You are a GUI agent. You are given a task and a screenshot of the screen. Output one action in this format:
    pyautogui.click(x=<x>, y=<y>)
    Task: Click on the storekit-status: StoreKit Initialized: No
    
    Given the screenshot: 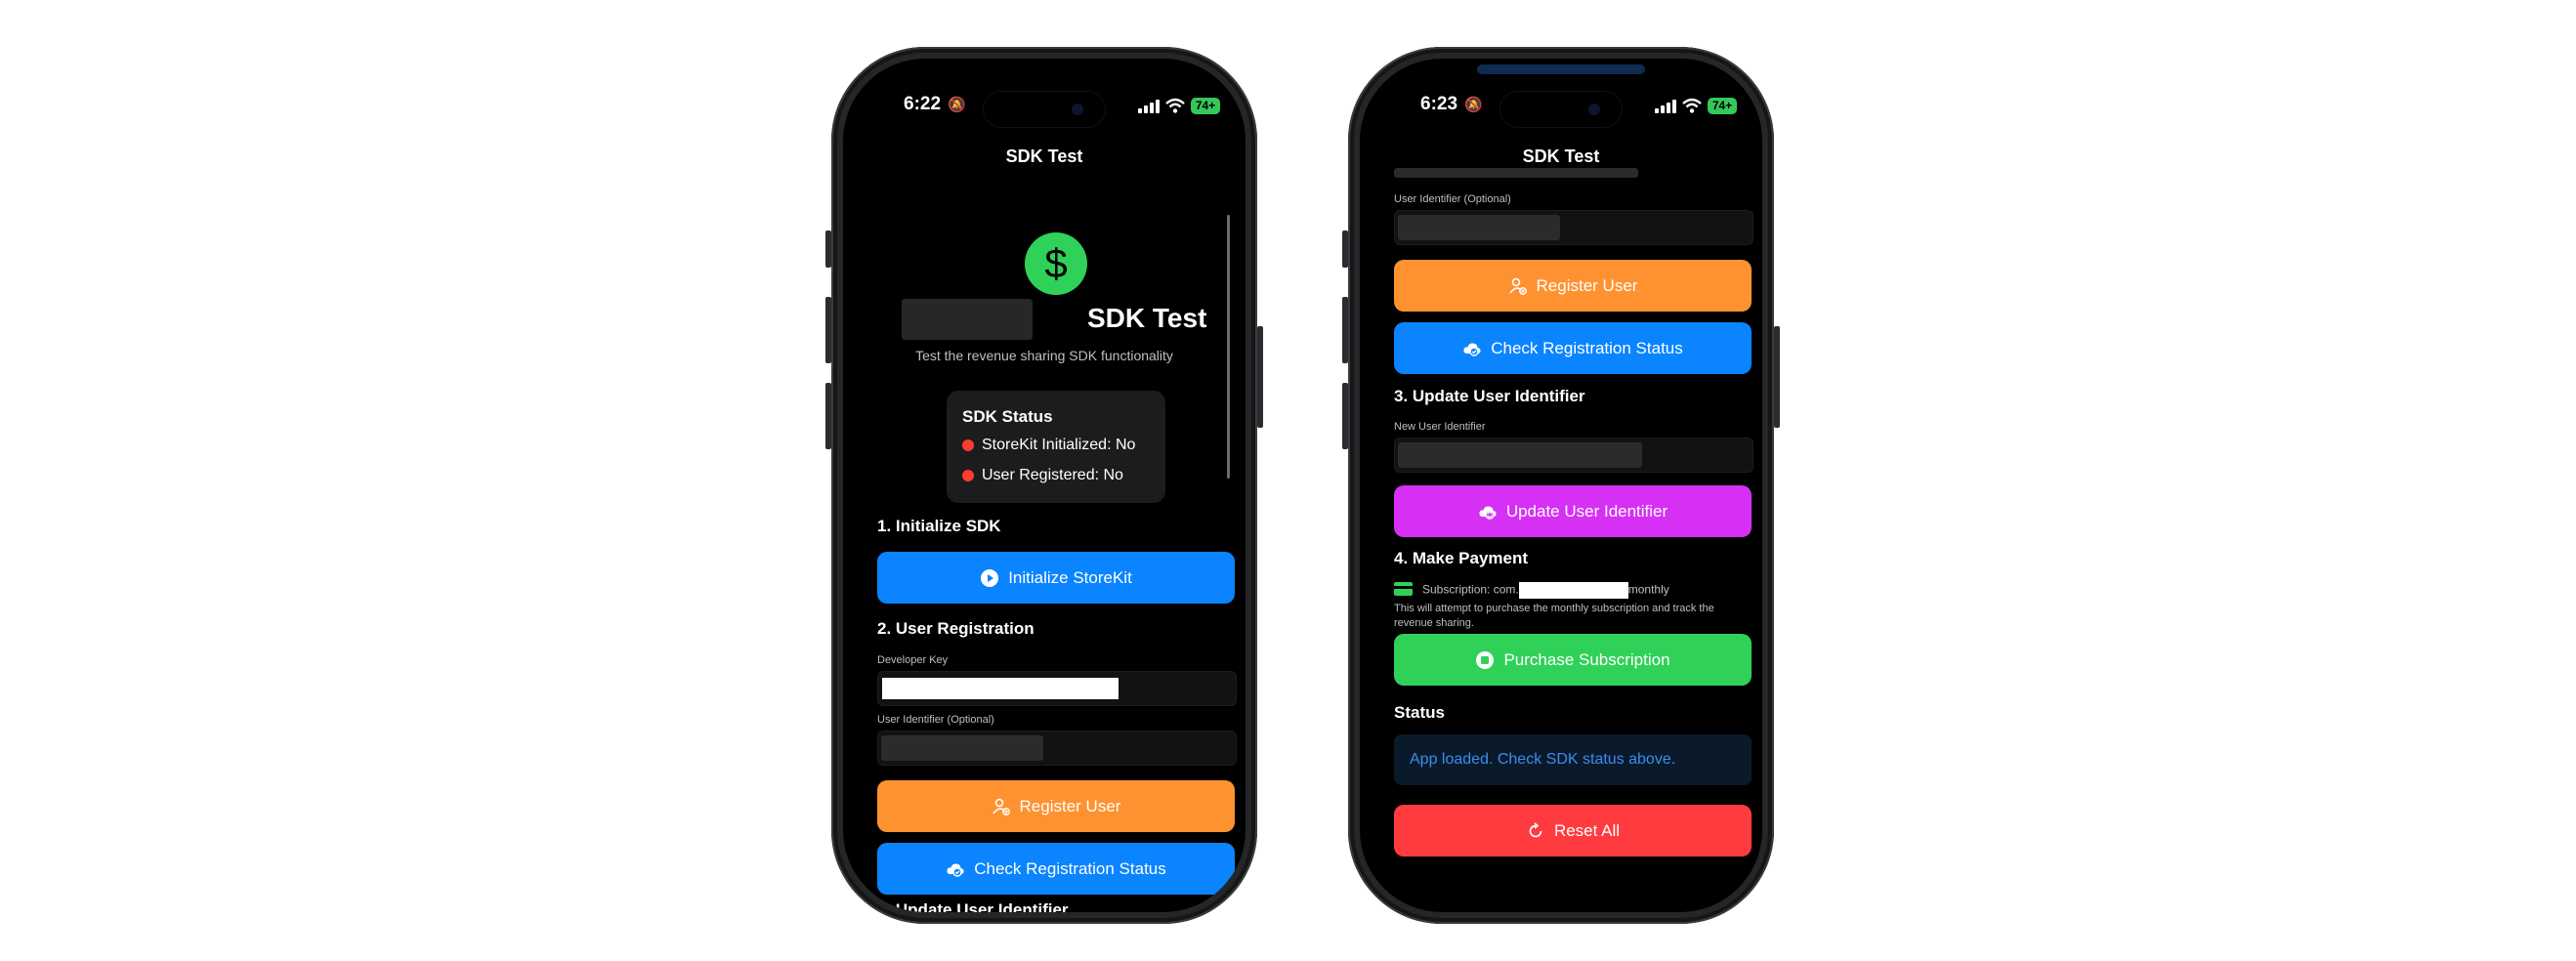 What is the action you would take?
    pyautogui.click(x=1059, y=445)
    